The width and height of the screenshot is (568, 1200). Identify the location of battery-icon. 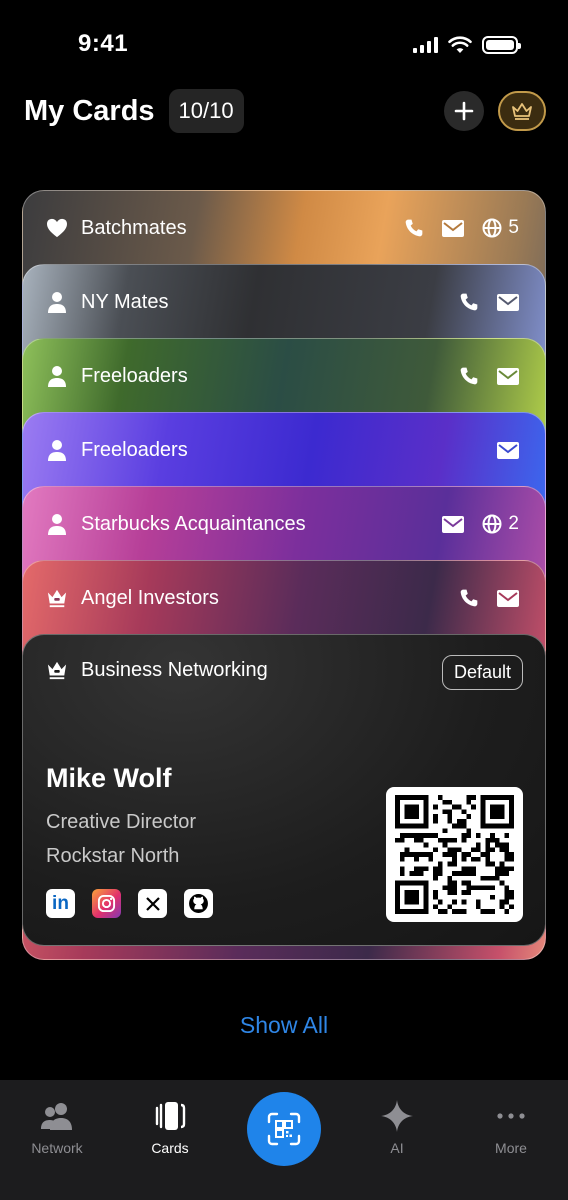
(501, 45).